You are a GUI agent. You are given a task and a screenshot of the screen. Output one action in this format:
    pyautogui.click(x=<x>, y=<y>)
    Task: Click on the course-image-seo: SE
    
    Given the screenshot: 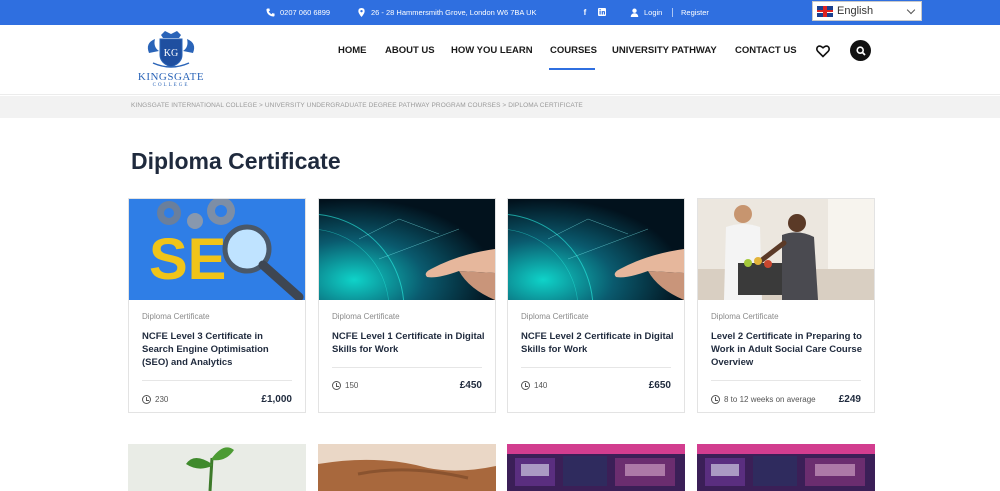 What is the action you would take?
    pyautogui.click(x=217, y=249)
    